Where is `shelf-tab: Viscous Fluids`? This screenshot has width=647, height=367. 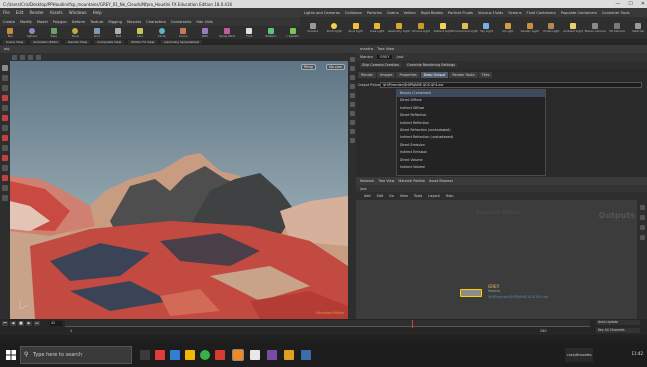 shelf-tab: Viscous Fluids is located at coordinates (490, 13).